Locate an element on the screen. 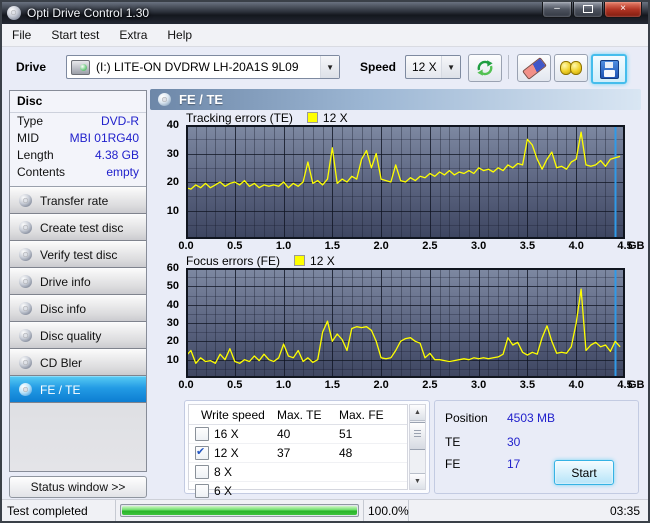 Image resolution: width=650 pixels, height=523 pixels. speed-cell: 8 X is located at coordinates (233, 472).